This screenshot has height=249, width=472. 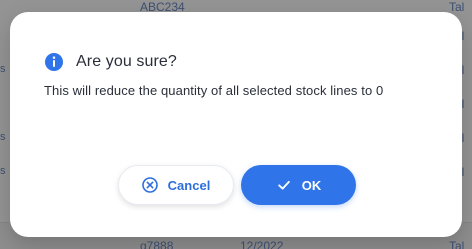 I want to click on ok-button: OK, so click(x=298, y=185).